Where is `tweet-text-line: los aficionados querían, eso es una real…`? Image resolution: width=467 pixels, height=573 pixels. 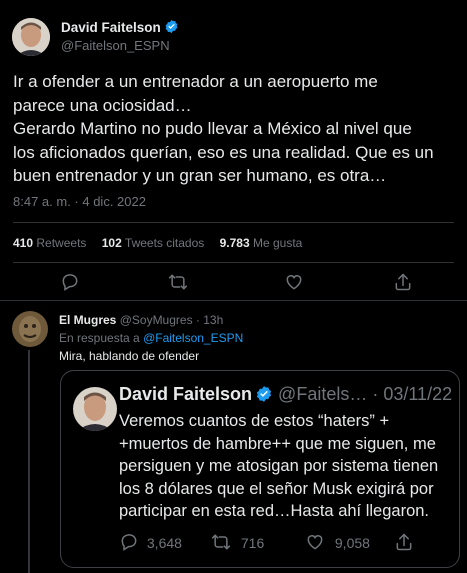 tweet-text-line: los aficionados querían, eso es una real… is located at coordinates (223, 152).